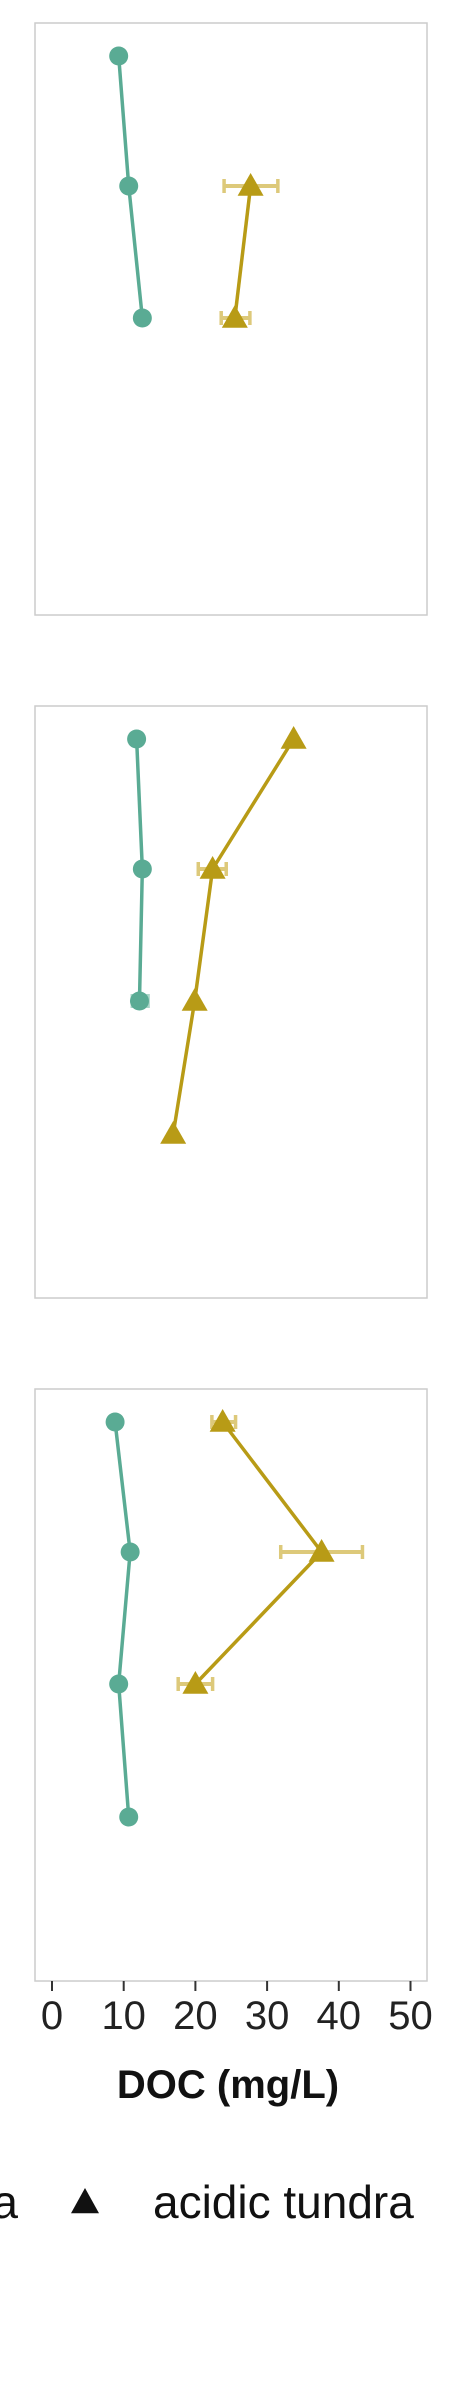 Image resolution: width=450 pixels, height=2400 pixels. What do you see at coordinates (228, 2085) in the screenshot?
I see `x-axis-title: DOC (mg/L)` at bounding box center [228, 2085].